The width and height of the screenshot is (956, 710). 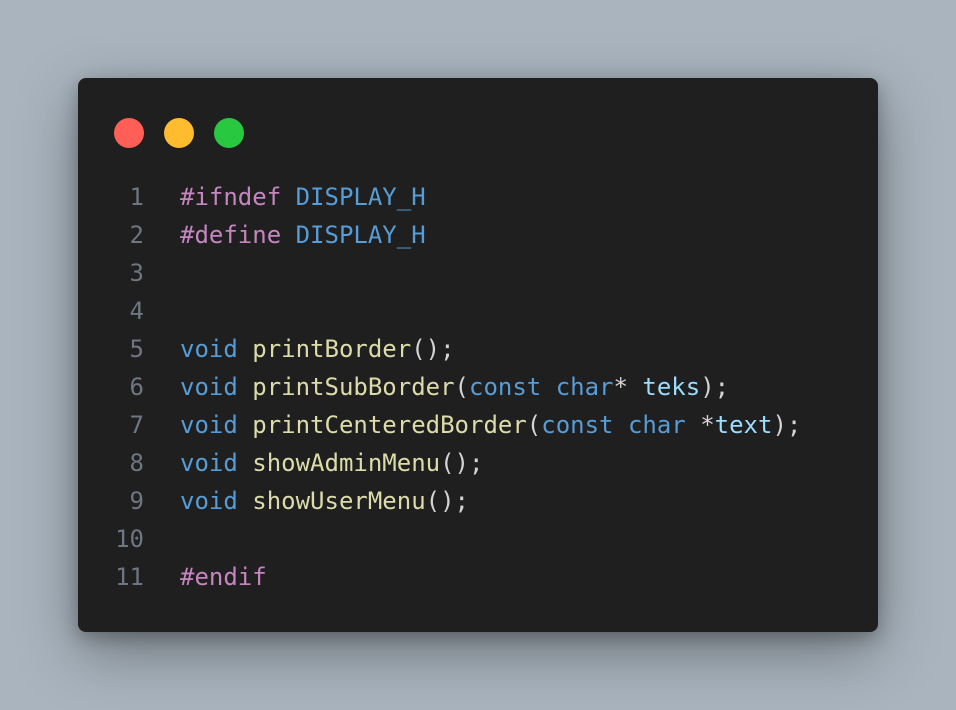 I want to click on line-number: 9, so click(x=136, y=501).